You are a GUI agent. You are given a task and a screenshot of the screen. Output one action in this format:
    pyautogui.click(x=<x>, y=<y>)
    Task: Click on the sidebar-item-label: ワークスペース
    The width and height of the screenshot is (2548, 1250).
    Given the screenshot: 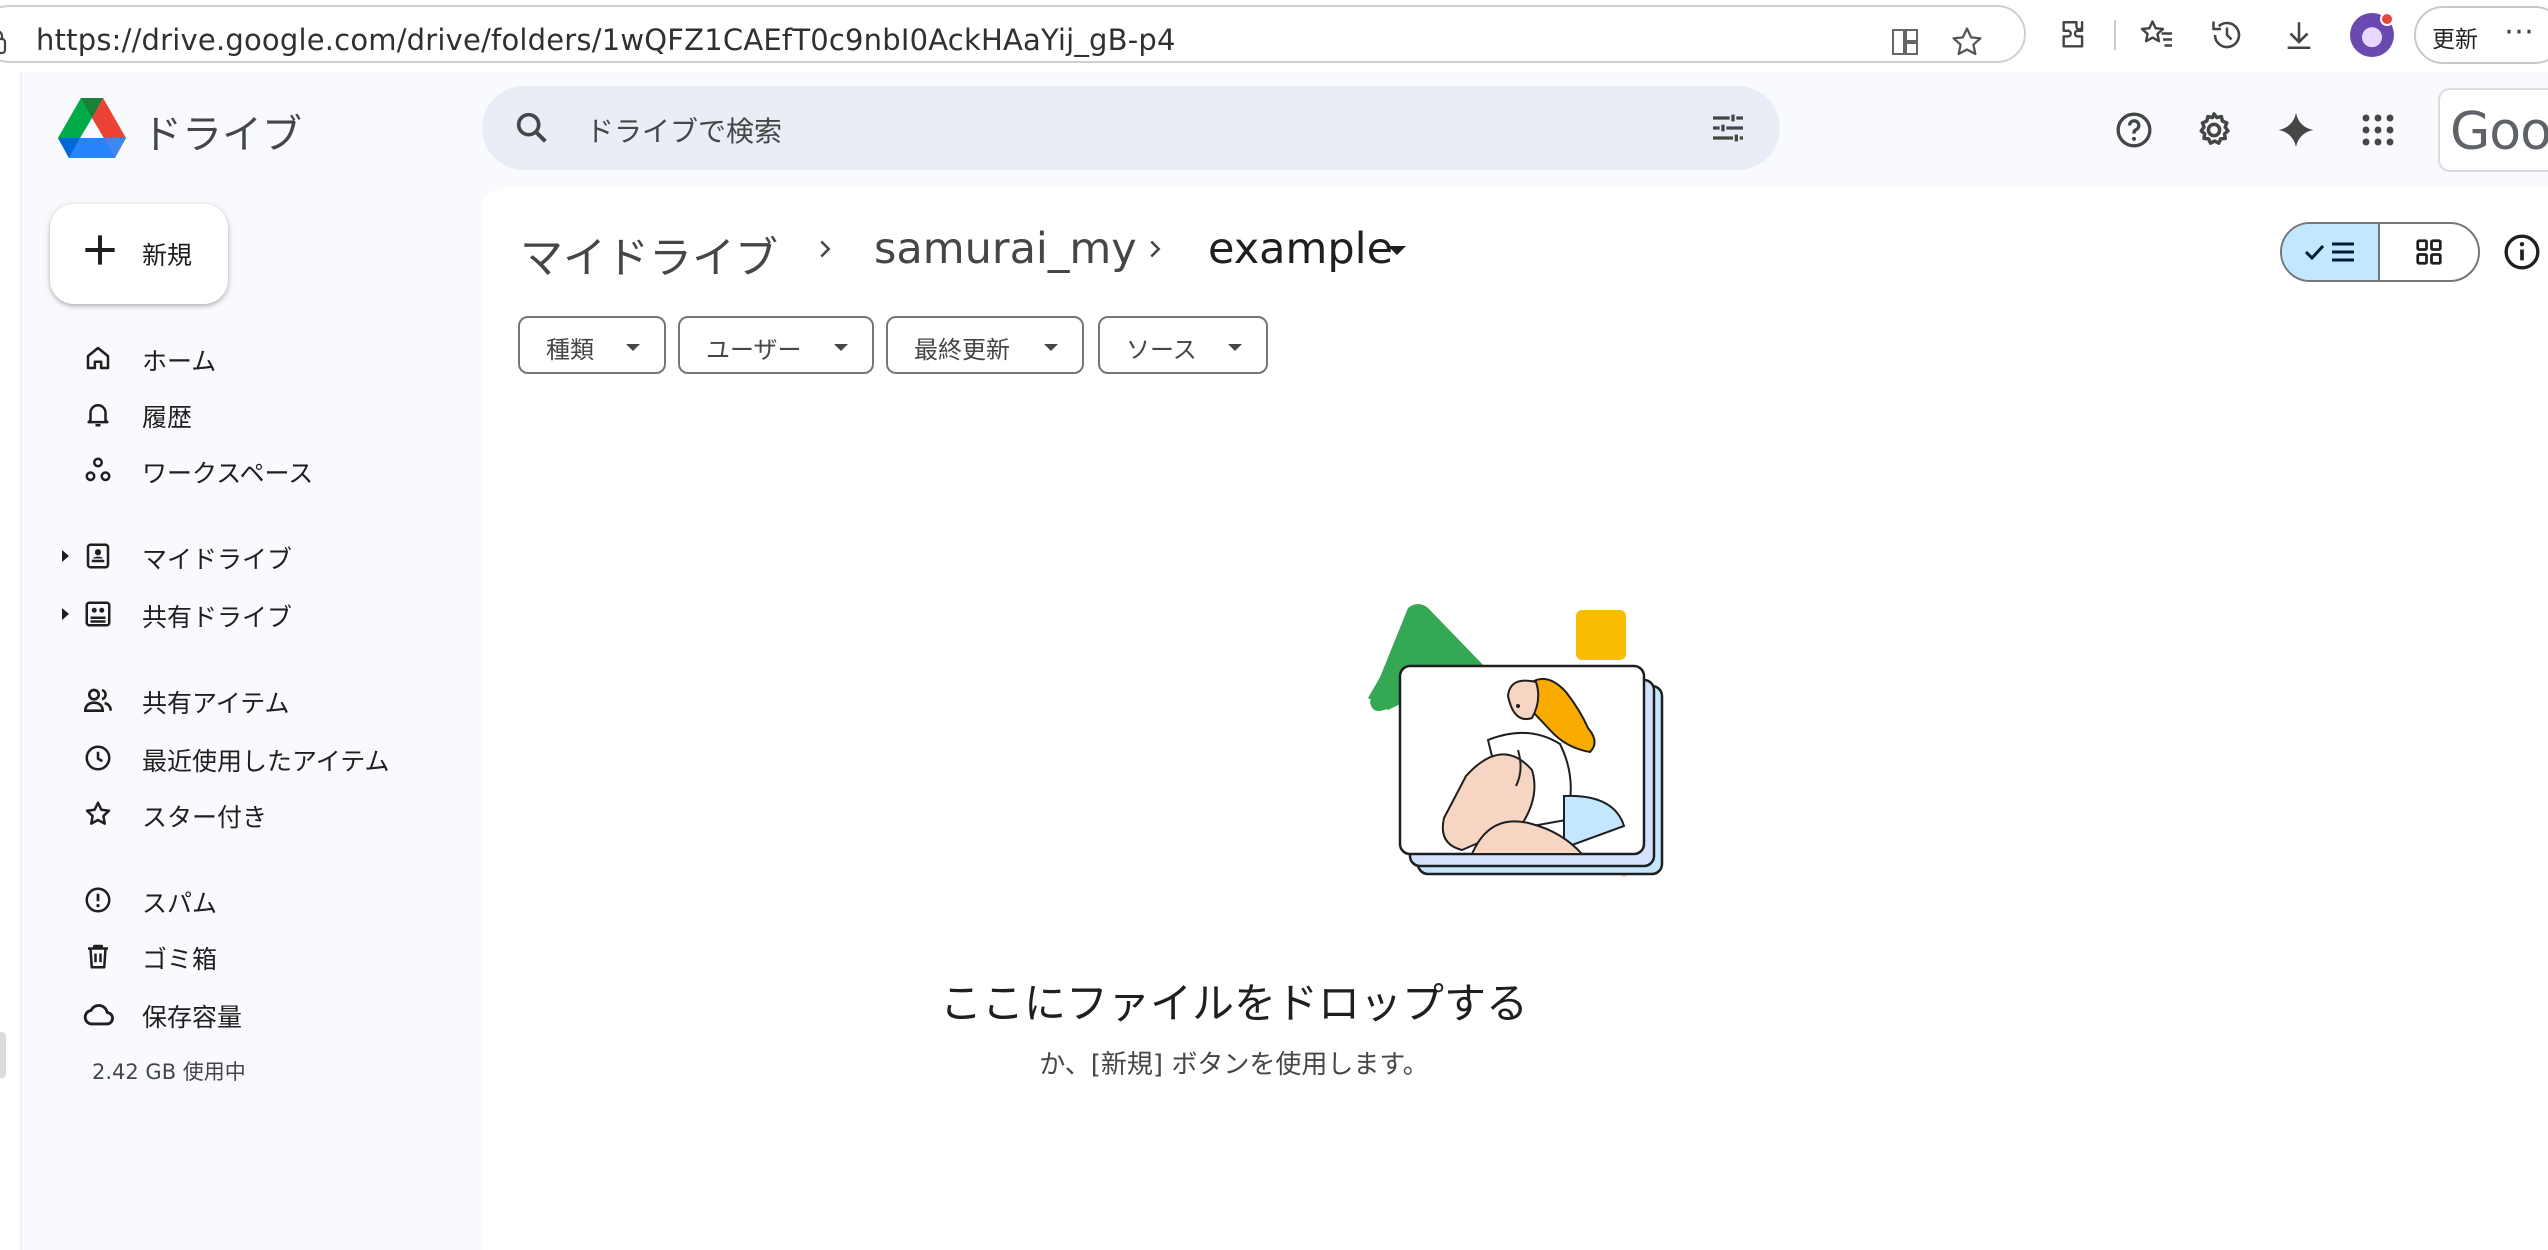 What is the action you would take?
    pyautogui.click(x=228, y=473)
    